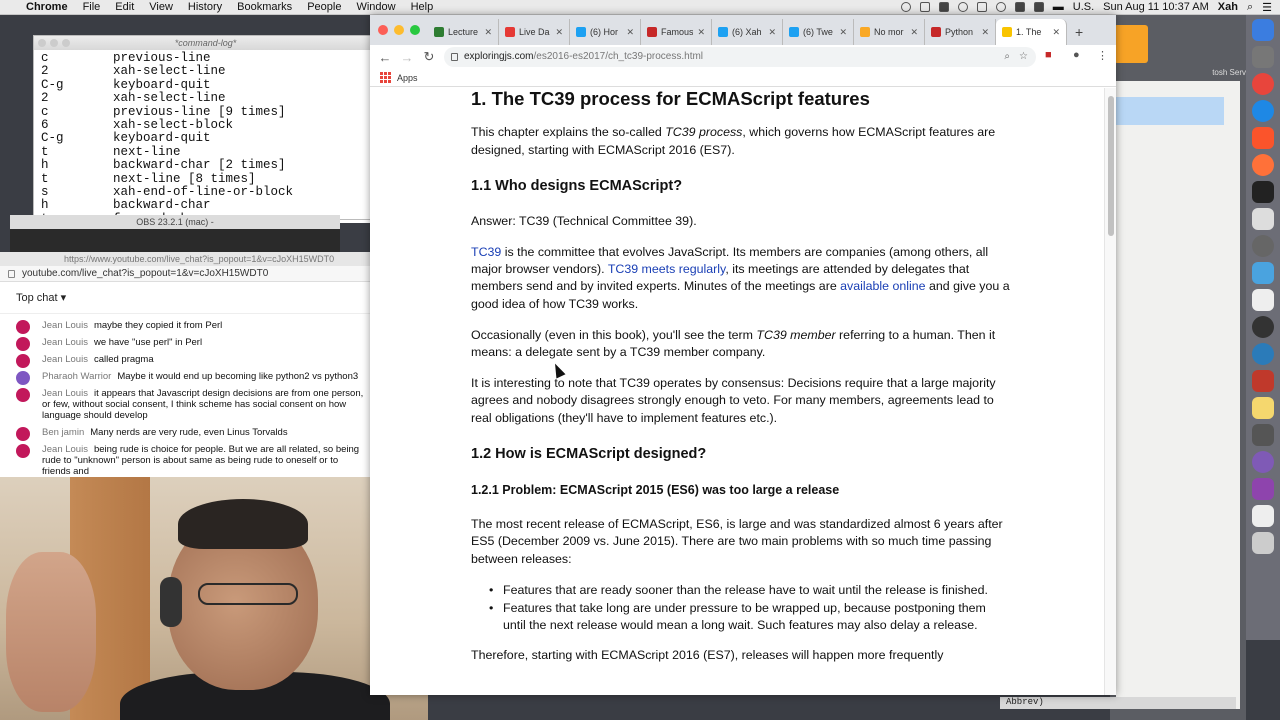  Describe the element at coordinates (429, 57) in the screenshot. I see `reload-button: ↻` at that location.